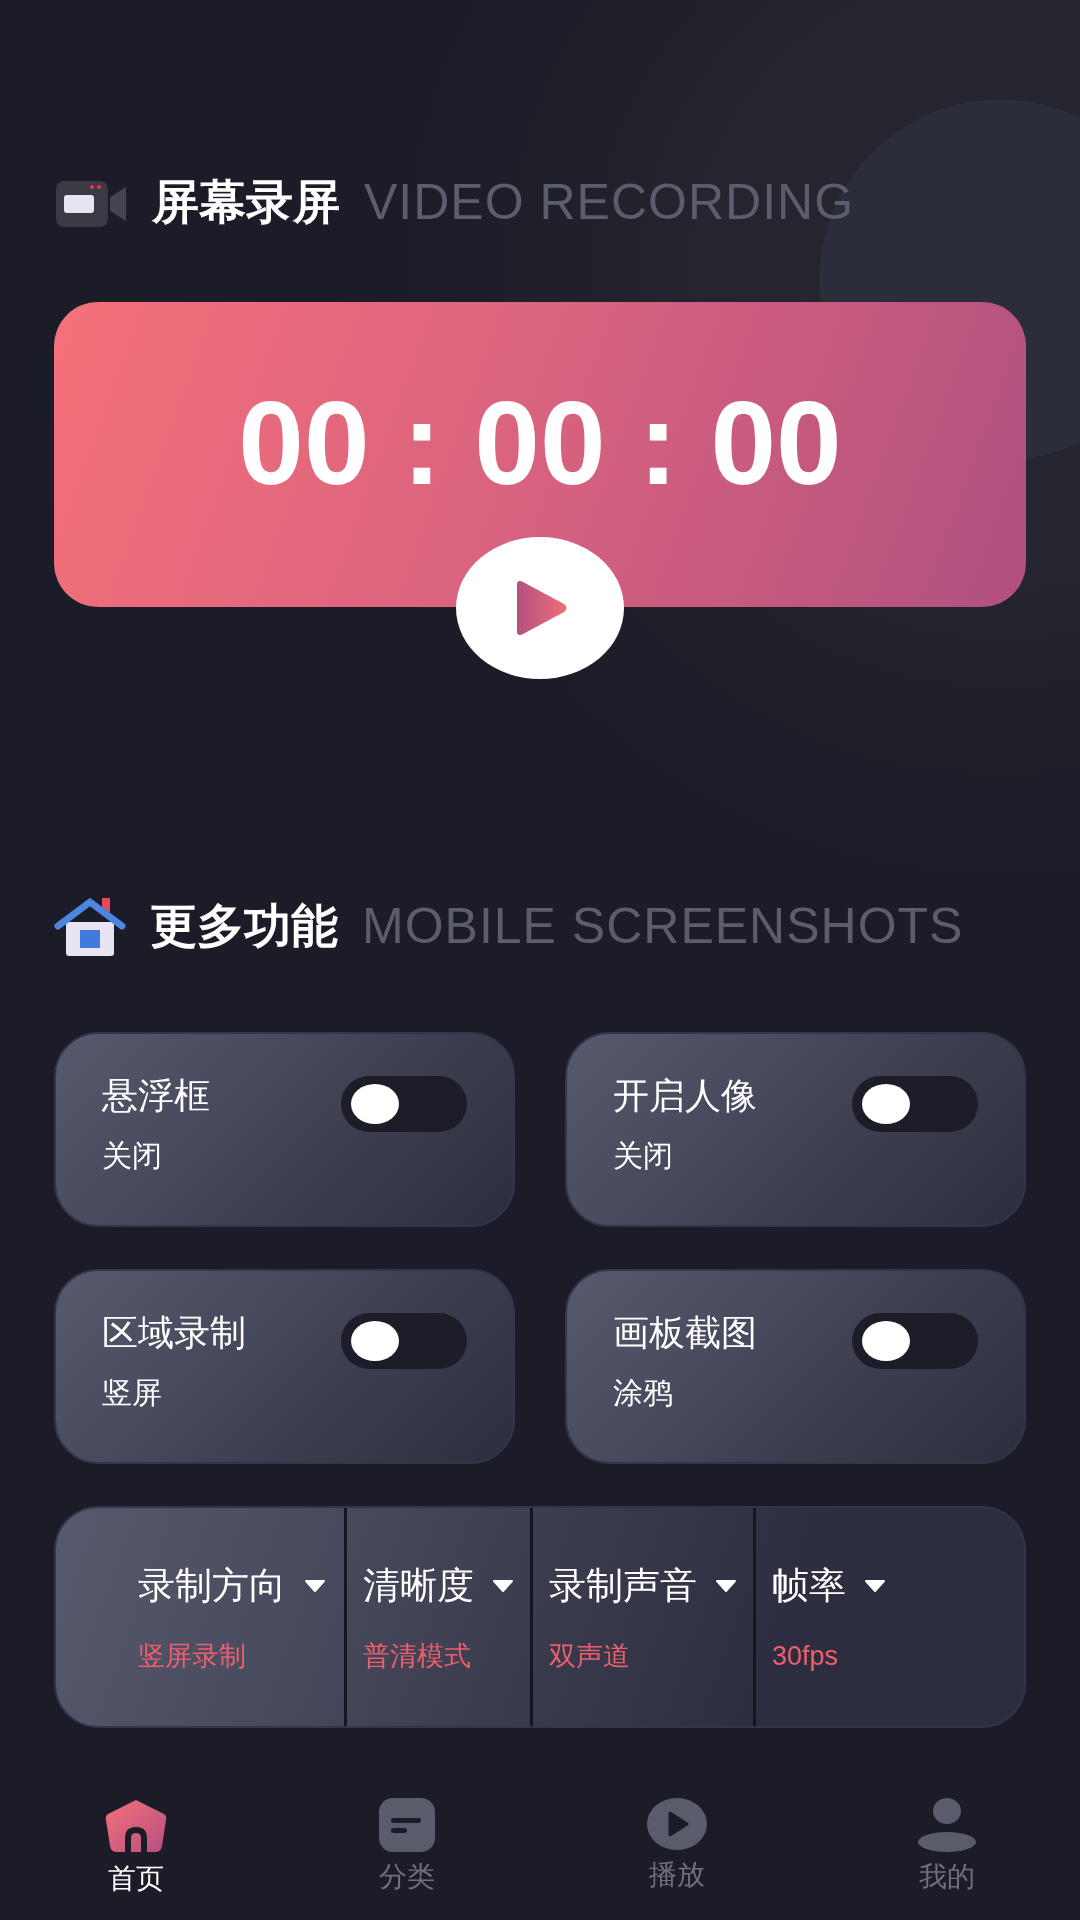 This screenshot has width=1080, height=1920. Describe the element at coordinates (407, 1825) in the screenshot. I see `list-icon` at that location.